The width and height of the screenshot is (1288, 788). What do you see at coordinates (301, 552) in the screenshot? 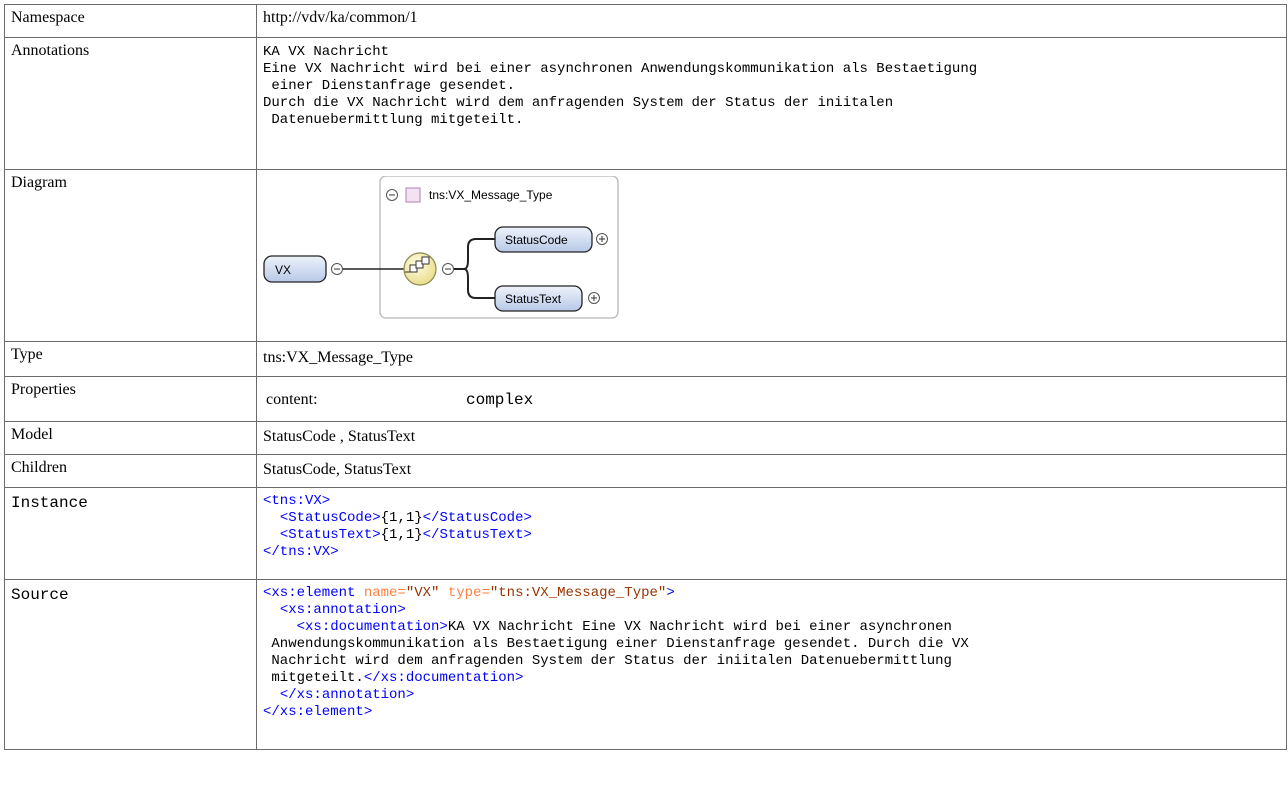
I see `instance-close-tag: </tns:VX>` at bounding box center [301, 552].